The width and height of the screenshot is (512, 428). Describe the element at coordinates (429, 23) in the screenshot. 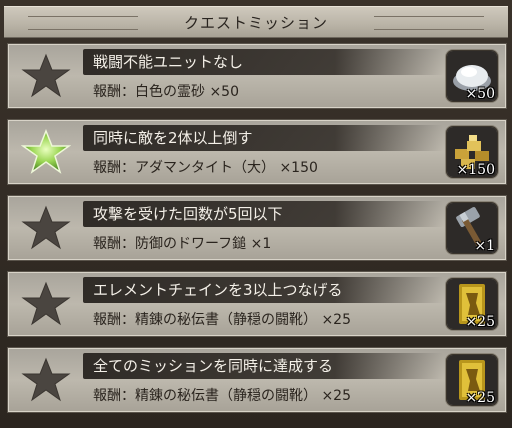

I see `header-ornament-right` at that location.